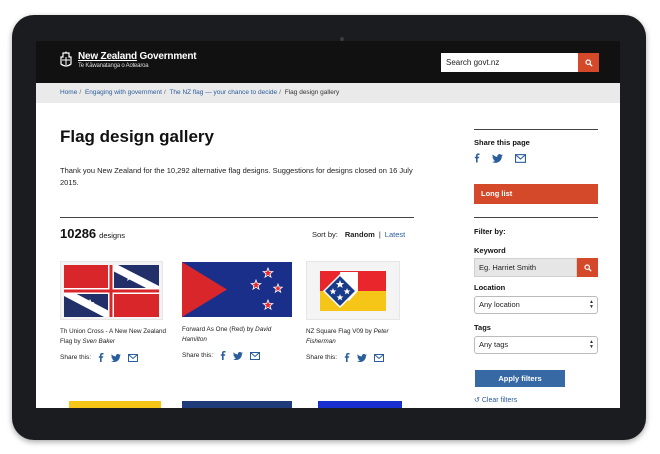 The height and width of the screenshot is (454, 660). I want to click on location-label: Location, so click(490, 287).